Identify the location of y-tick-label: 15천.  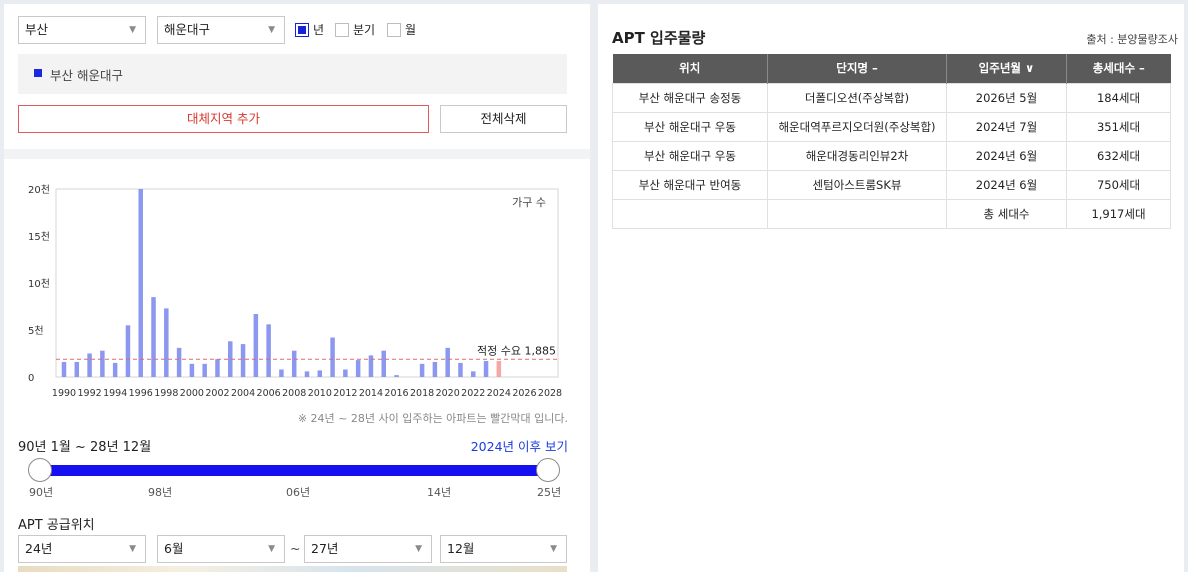
(39, 237).